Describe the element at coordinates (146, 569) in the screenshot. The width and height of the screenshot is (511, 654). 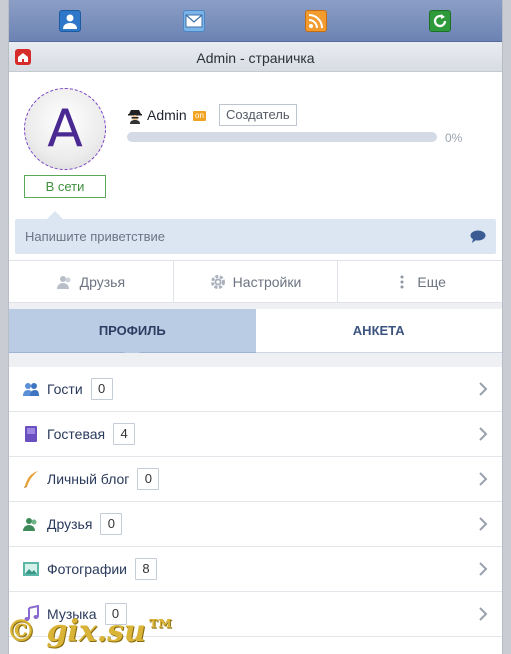
I see `menu-item-count: 8` at that location.